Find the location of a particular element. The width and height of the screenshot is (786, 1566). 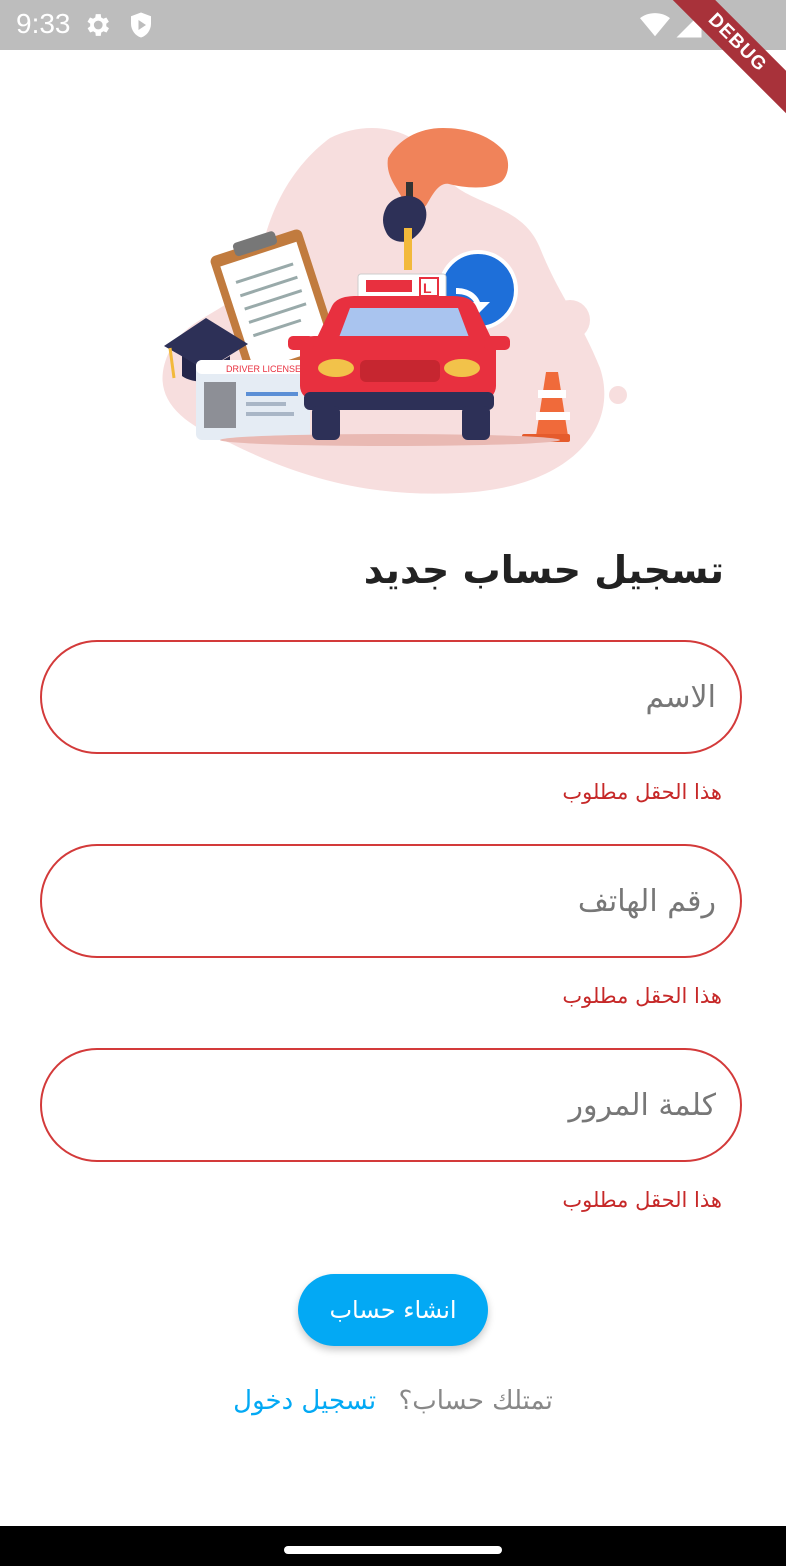

name-field is located at coordinates (391, 697).